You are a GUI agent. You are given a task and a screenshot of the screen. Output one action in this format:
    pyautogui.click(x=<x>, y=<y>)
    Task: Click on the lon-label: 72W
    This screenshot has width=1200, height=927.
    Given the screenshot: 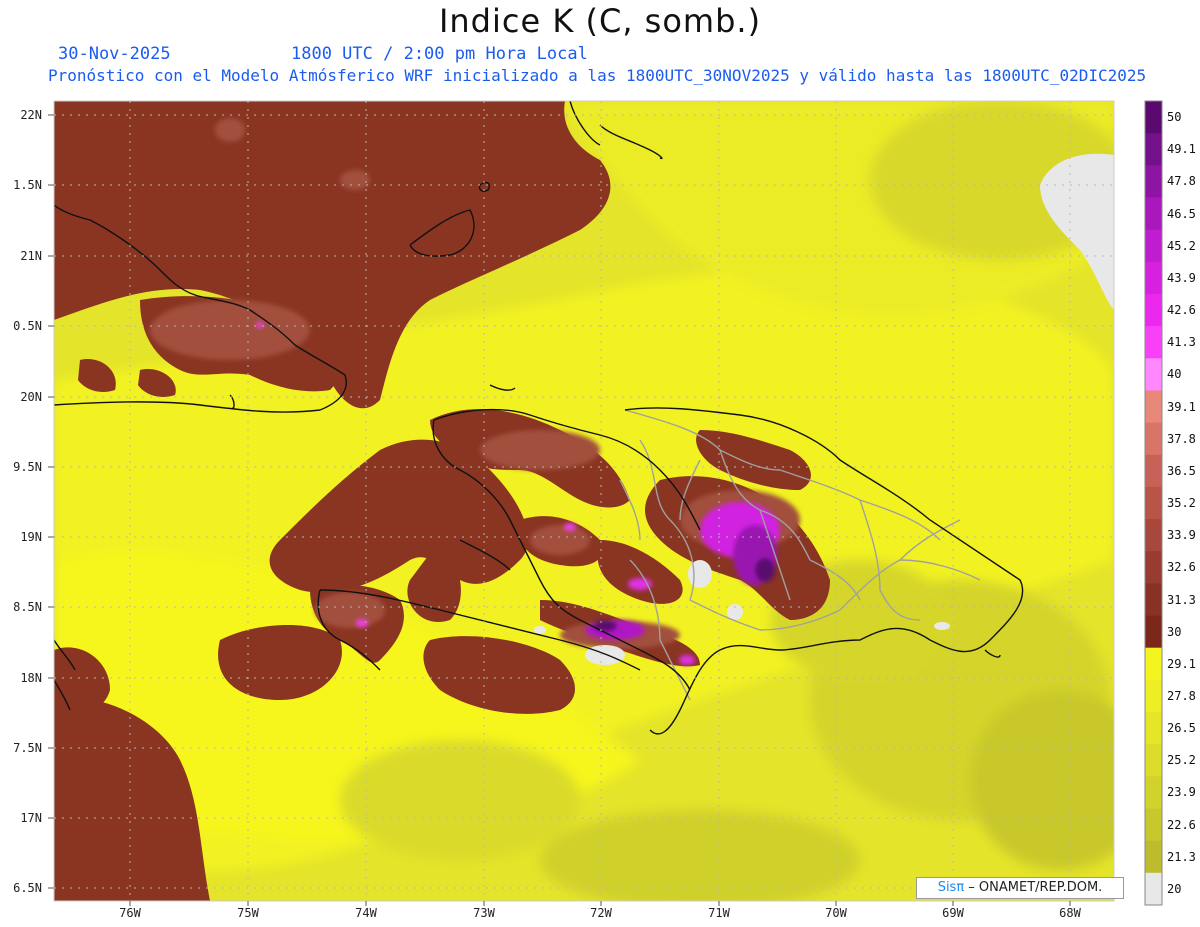 What is the action you would take?
    pyautogui.click(x=601, y=913)
    